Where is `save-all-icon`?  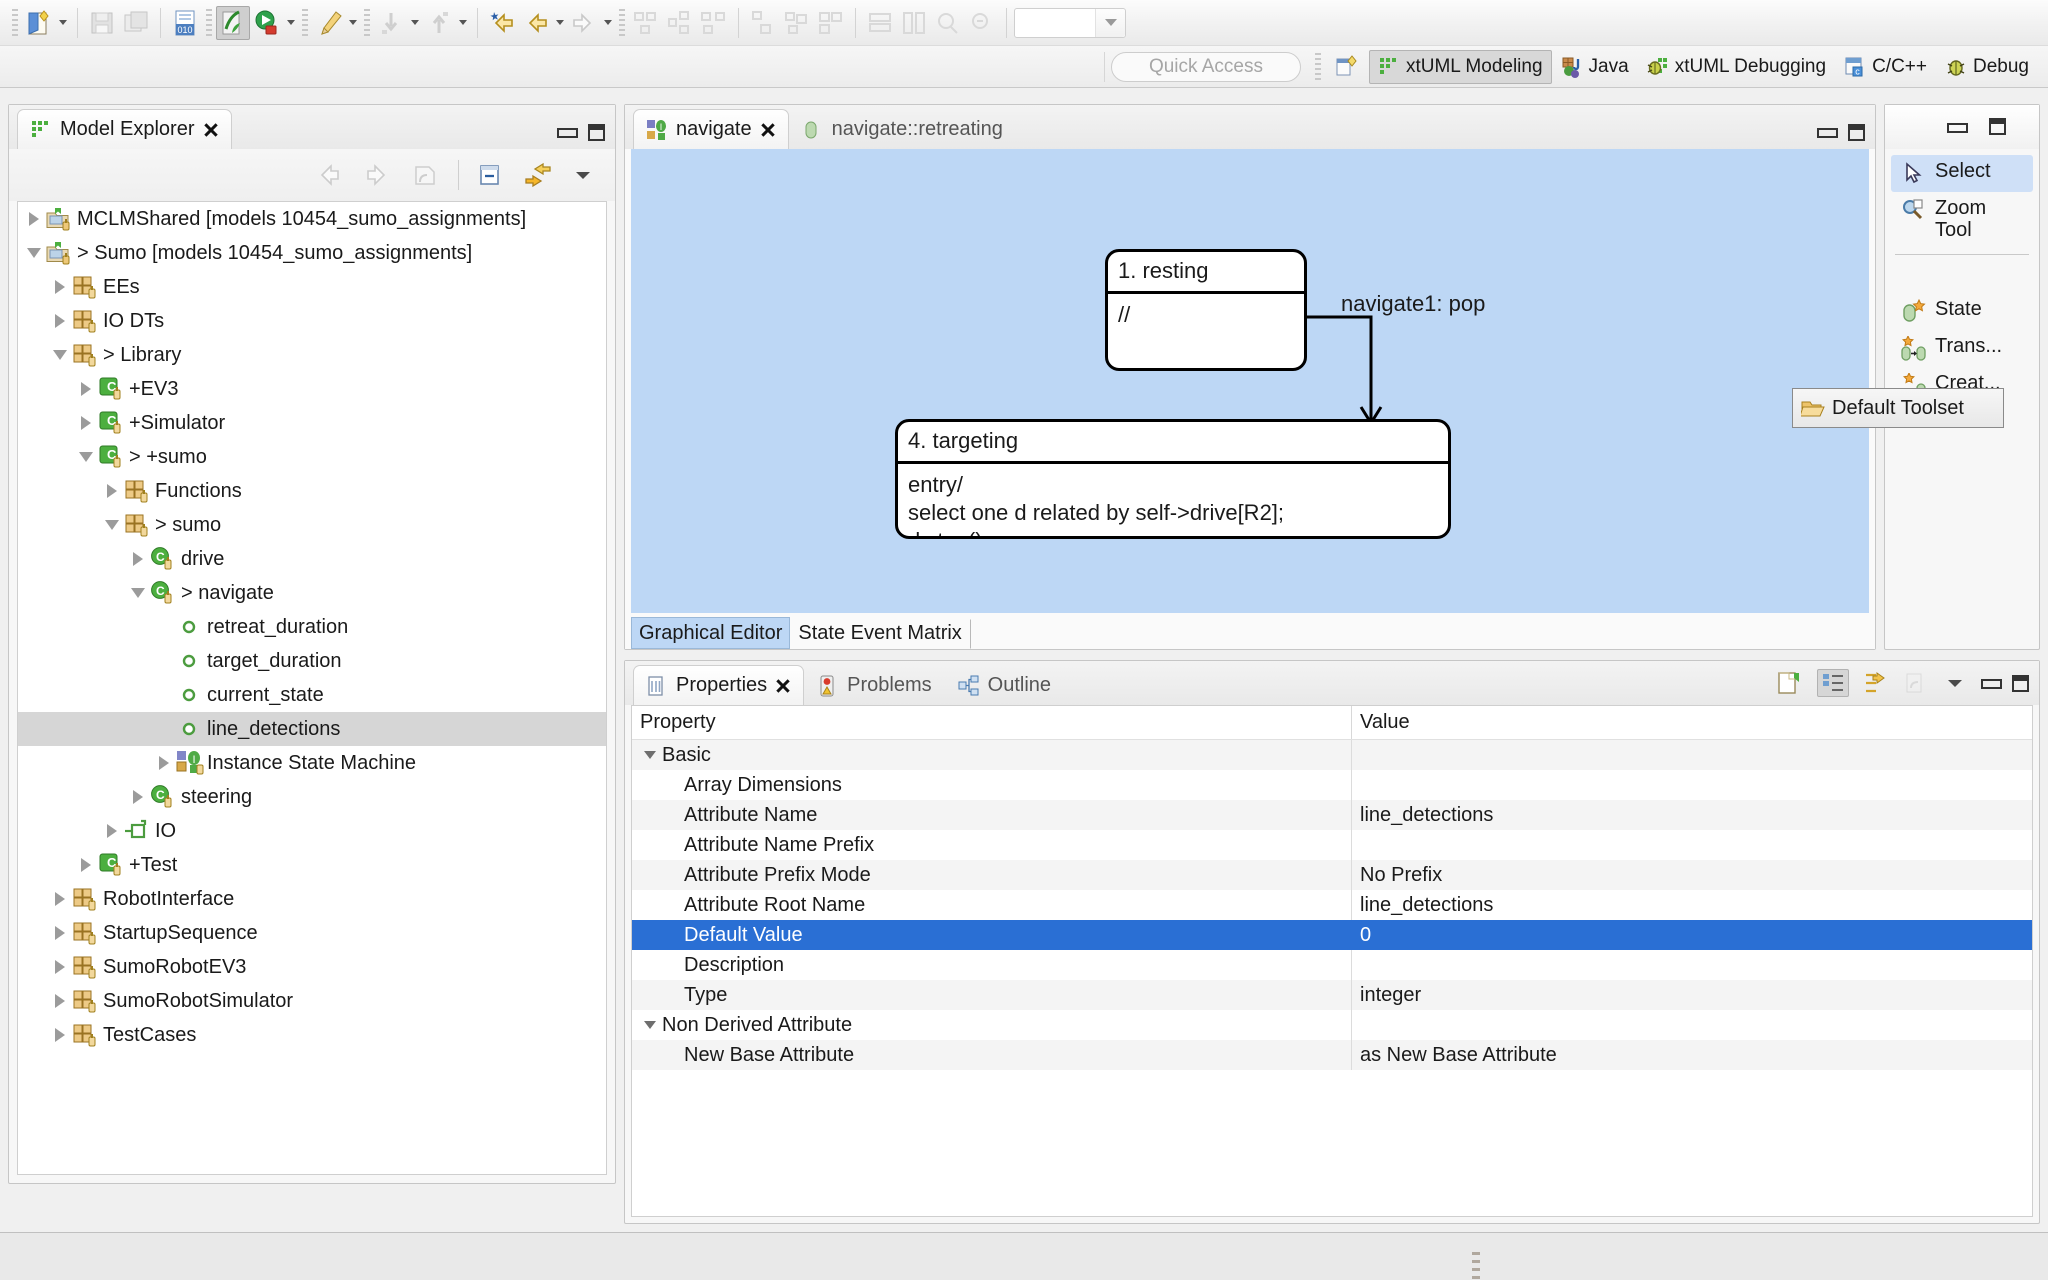
save-all-icon is located at coordinates (136, 23).